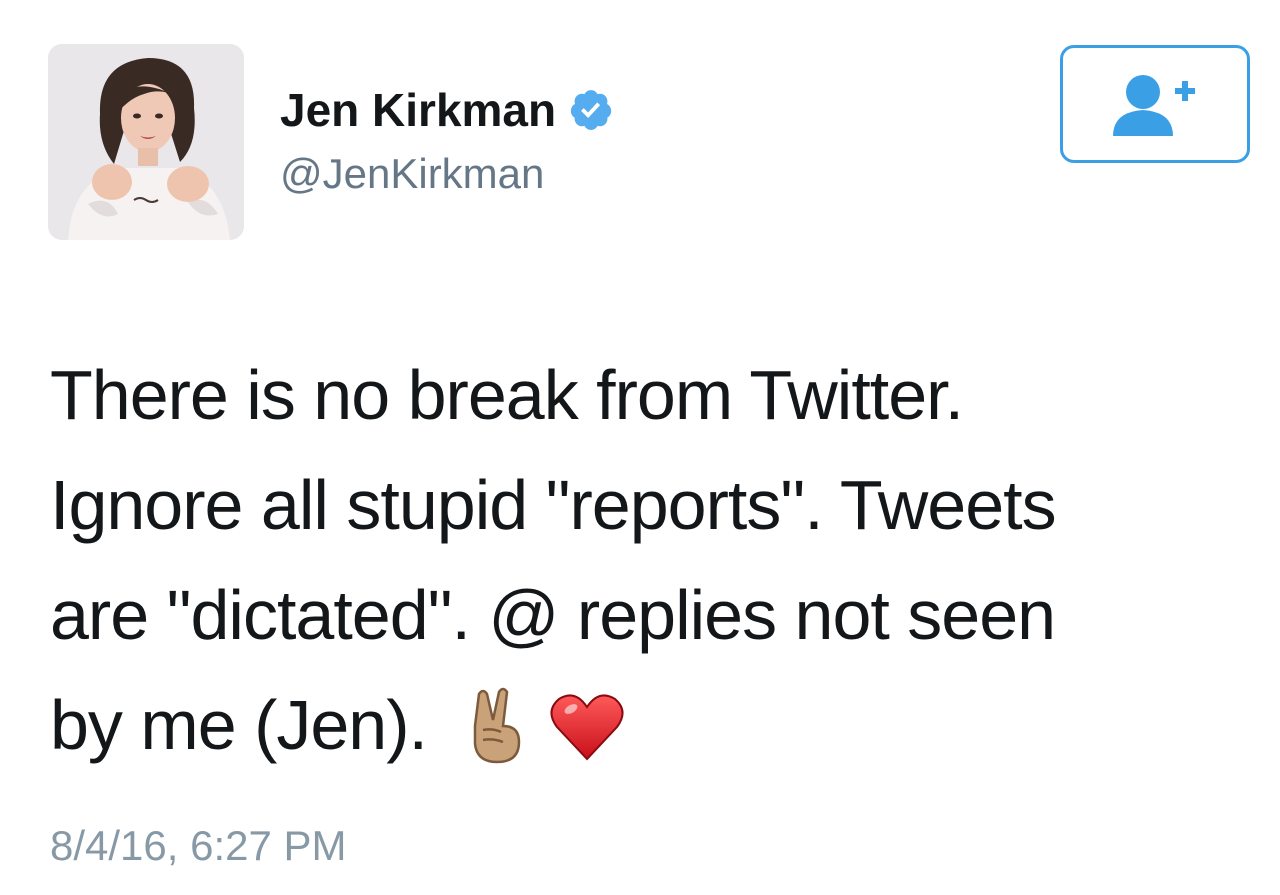 The height and width of the screenshot is (895, 1280). I want to click on author-name-row: Jen Kirkman, so click(447, 110).